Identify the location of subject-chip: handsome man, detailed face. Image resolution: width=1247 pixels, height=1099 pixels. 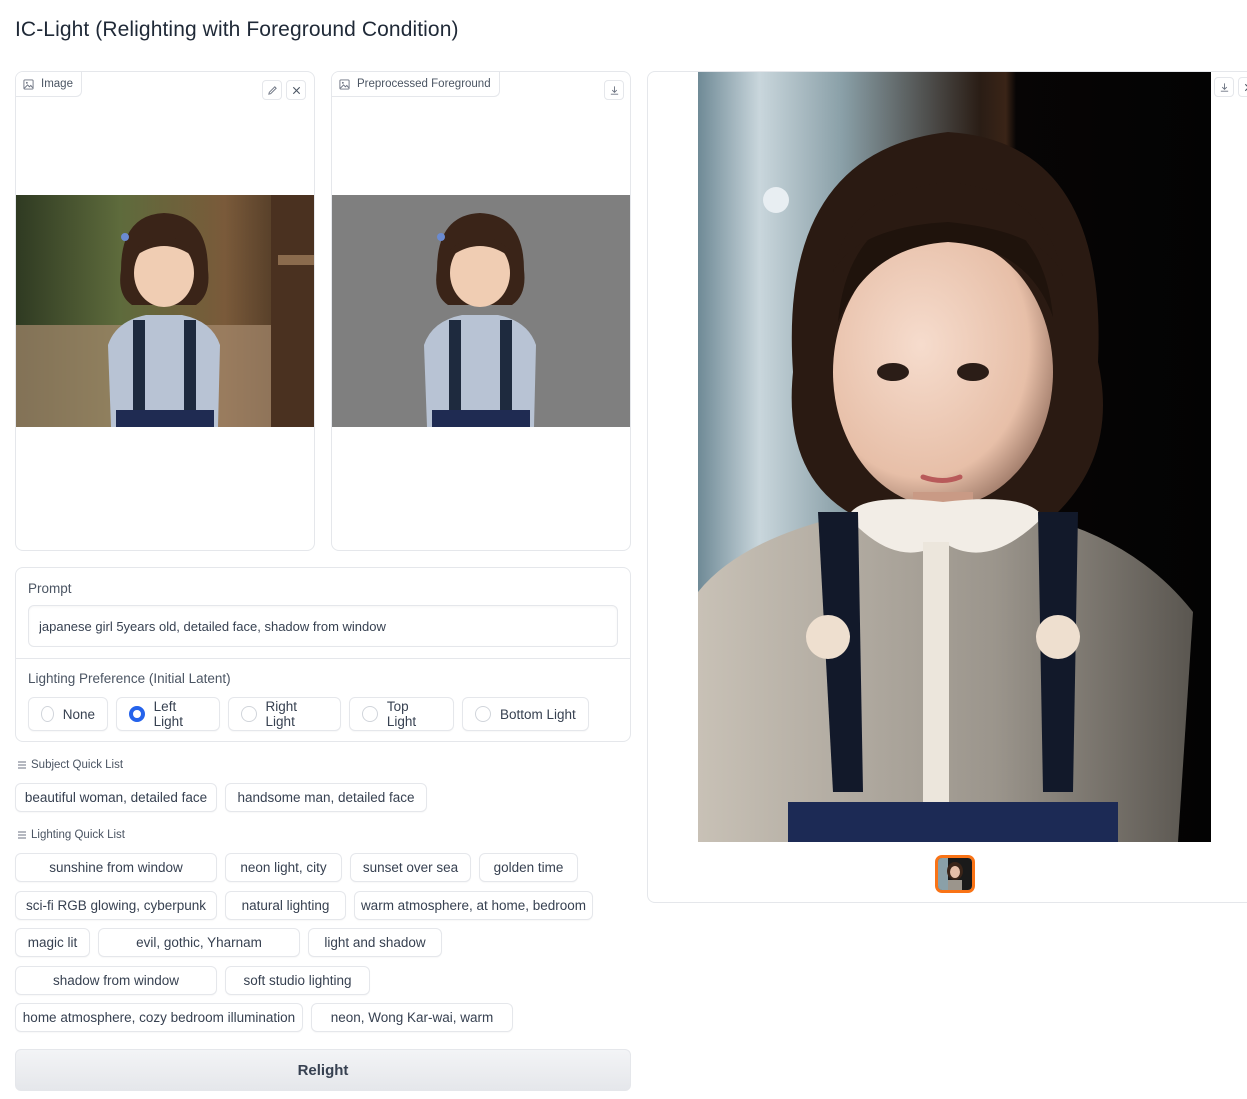
(326, 797).